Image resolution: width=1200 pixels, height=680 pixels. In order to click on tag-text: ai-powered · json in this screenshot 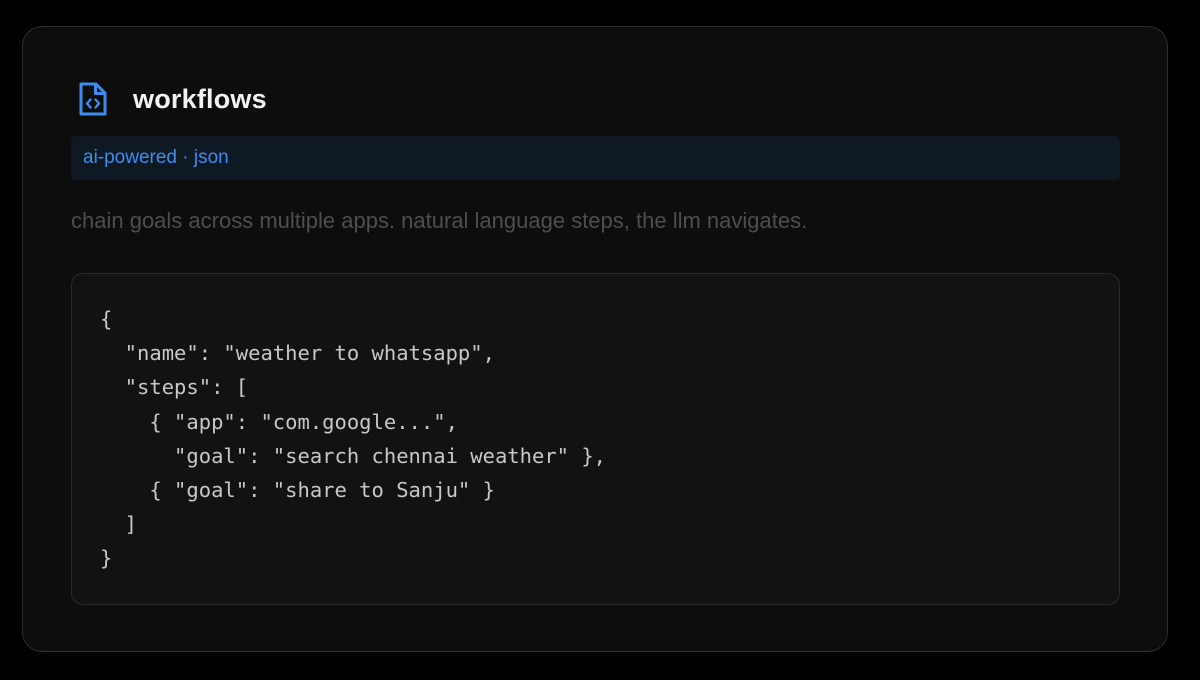, I will do `click(156, 157)`.